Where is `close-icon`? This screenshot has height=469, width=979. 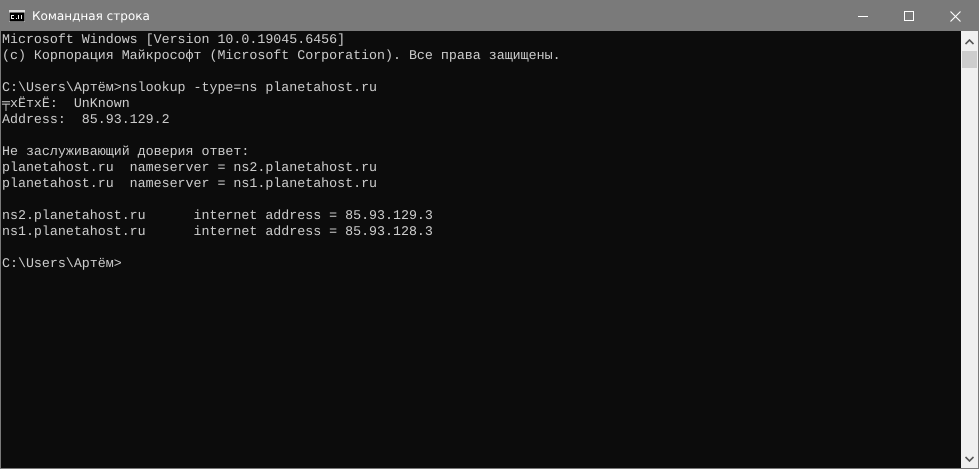
close-icon is located at coordinates (955, 16).